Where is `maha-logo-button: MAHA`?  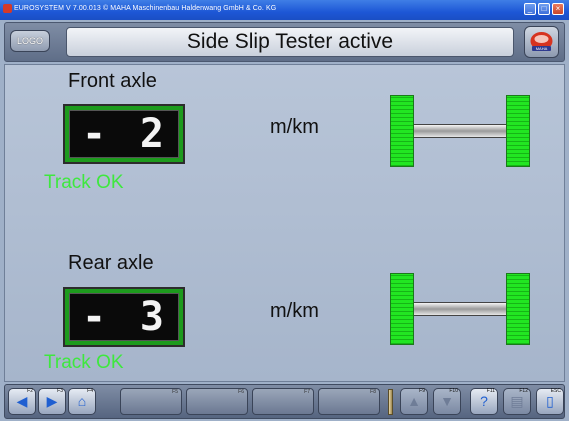 maha-logo-button: MAHA is located at coordinates (541, 42).